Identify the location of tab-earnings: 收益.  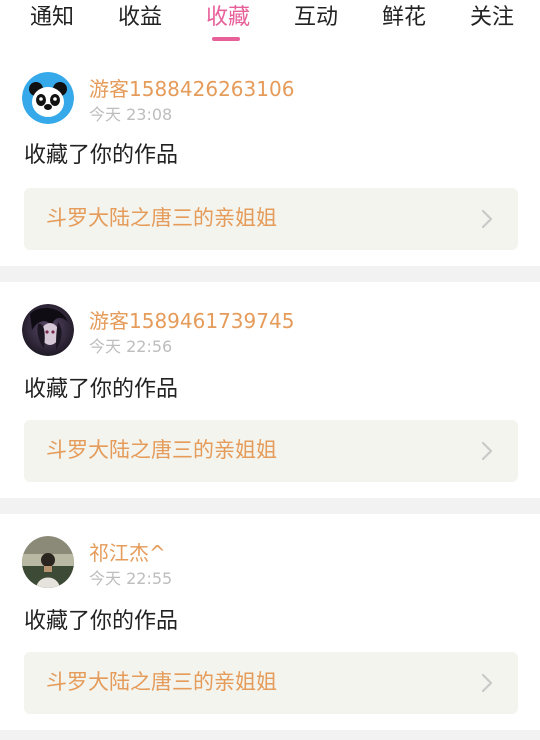
(140, 20).